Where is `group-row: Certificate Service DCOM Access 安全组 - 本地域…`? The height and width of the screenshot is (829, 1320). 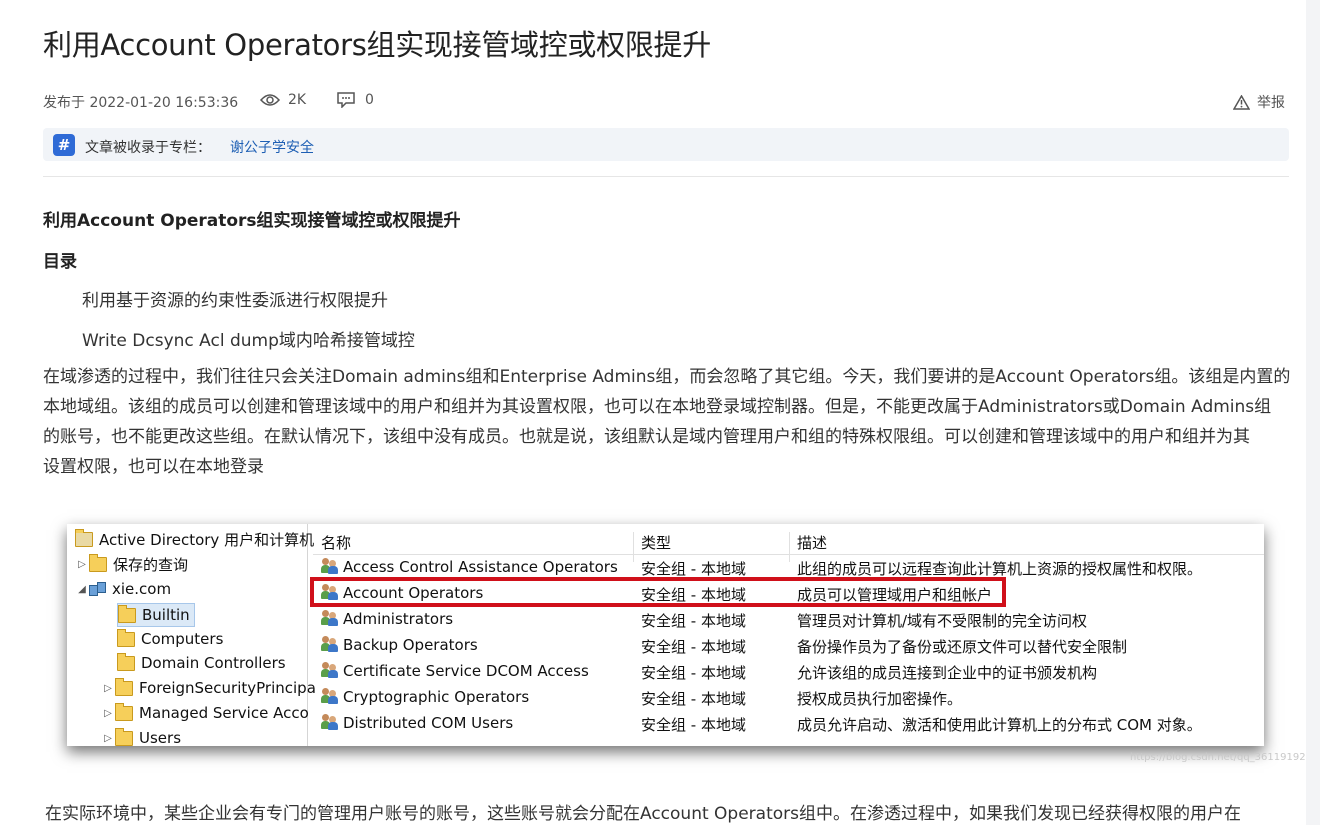
group-row: Certificate Service DCOM Access 安全组 - 本地域… is located at coordinates (788, 671).